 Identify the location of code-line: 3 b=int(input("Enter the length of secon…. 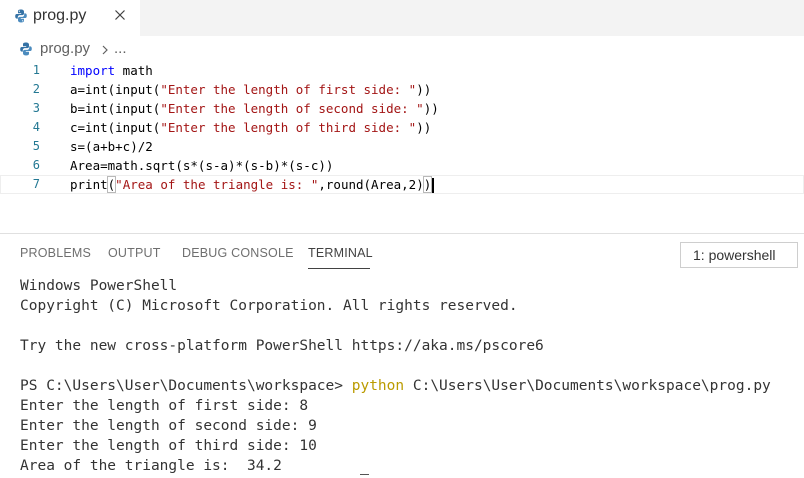
(402, 108).